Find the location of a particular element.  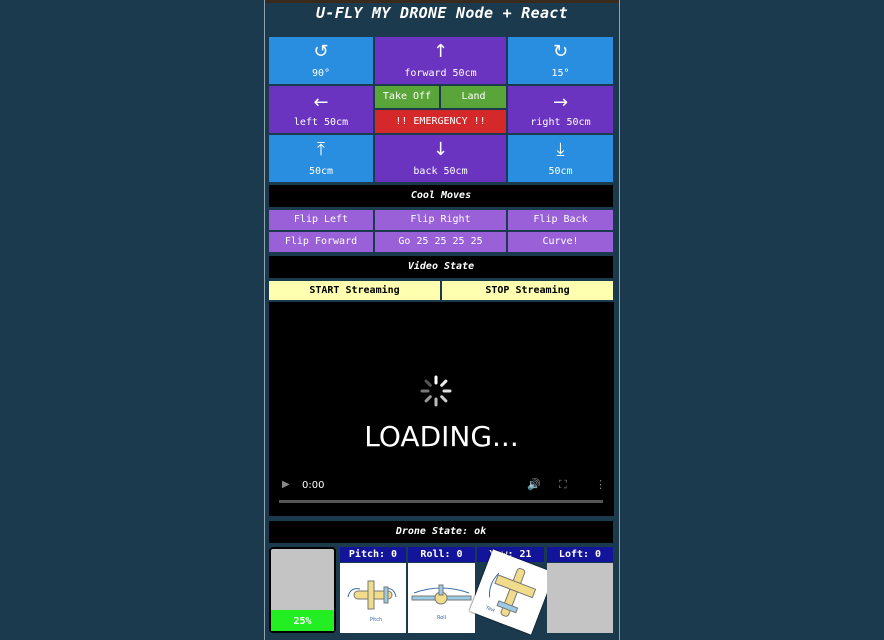

arrow-left-icon: ← is located at coordinates (321, 102).